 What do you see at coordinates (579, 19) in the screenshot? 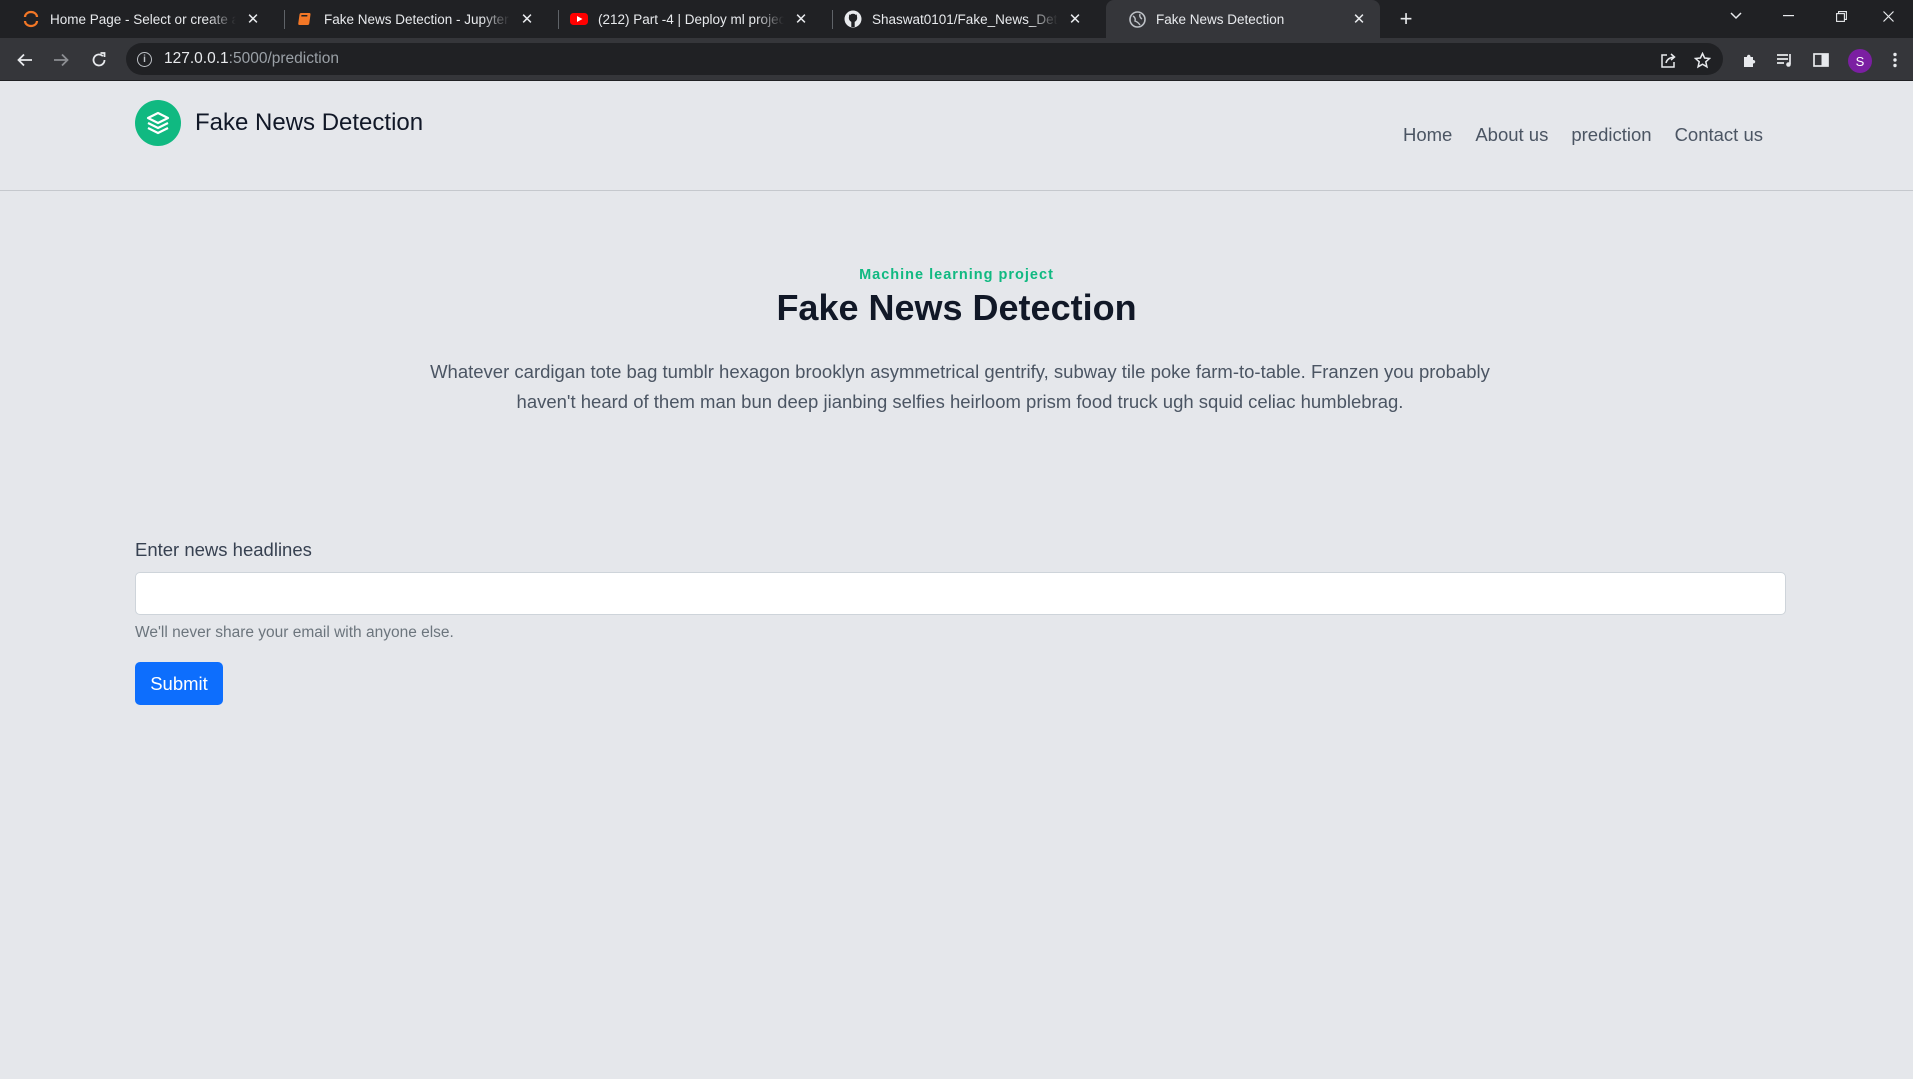
I see `youtube-icon` at bounding box center [579, 19].